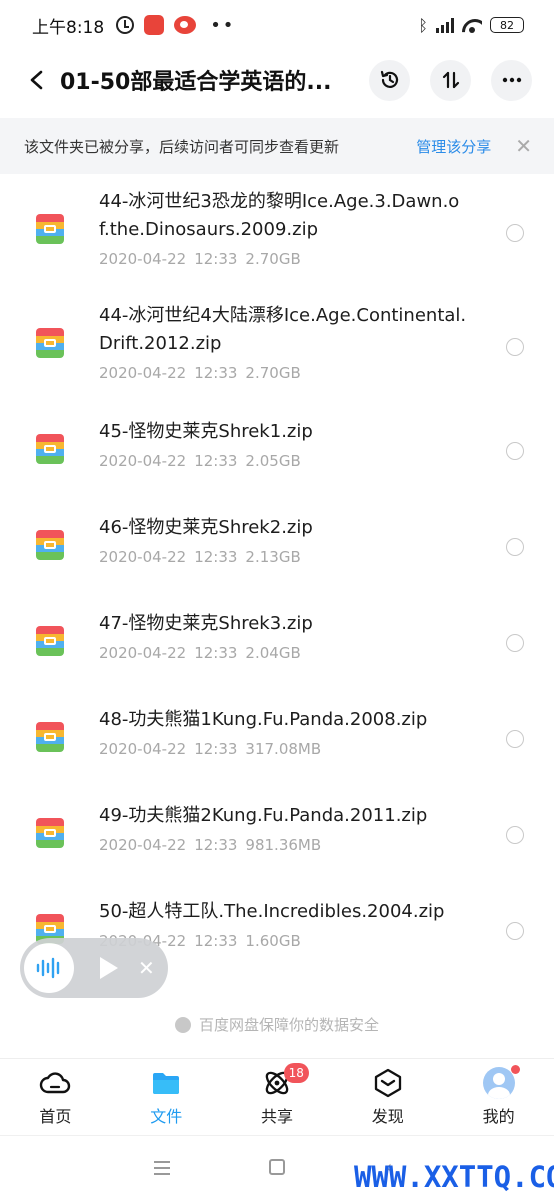 The width and height of the screenshot is (554, 1200). What do you see at coordinates (182, 1024) in the screenshot?
I see `shield-icon` at bounding box center [182, 1024].